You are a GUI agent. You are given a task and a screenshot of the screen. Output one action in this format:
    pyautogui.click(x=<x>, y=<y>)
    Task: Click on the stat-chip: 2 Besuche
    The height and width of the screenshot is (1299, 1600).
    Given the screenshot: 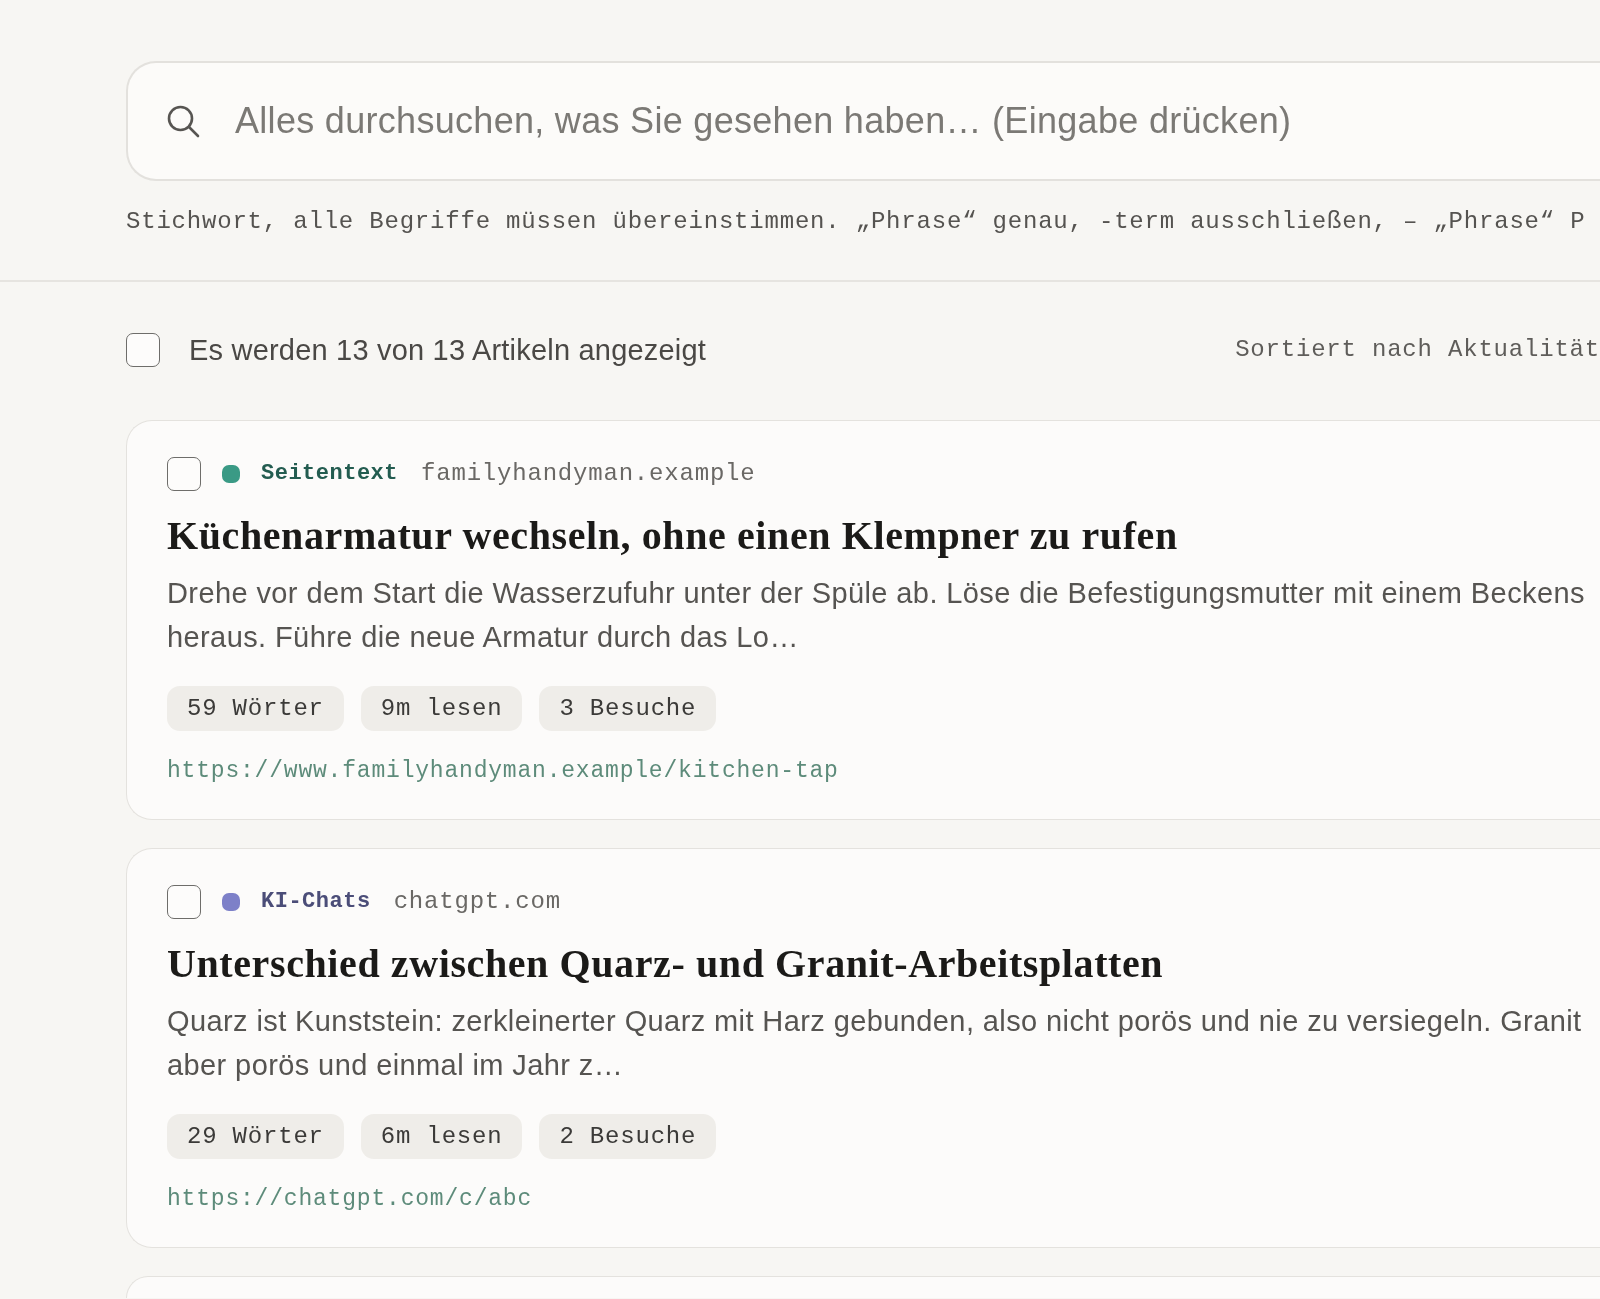 What is the action you would take?
    pyautogui.click(x=628, y=1136)
    